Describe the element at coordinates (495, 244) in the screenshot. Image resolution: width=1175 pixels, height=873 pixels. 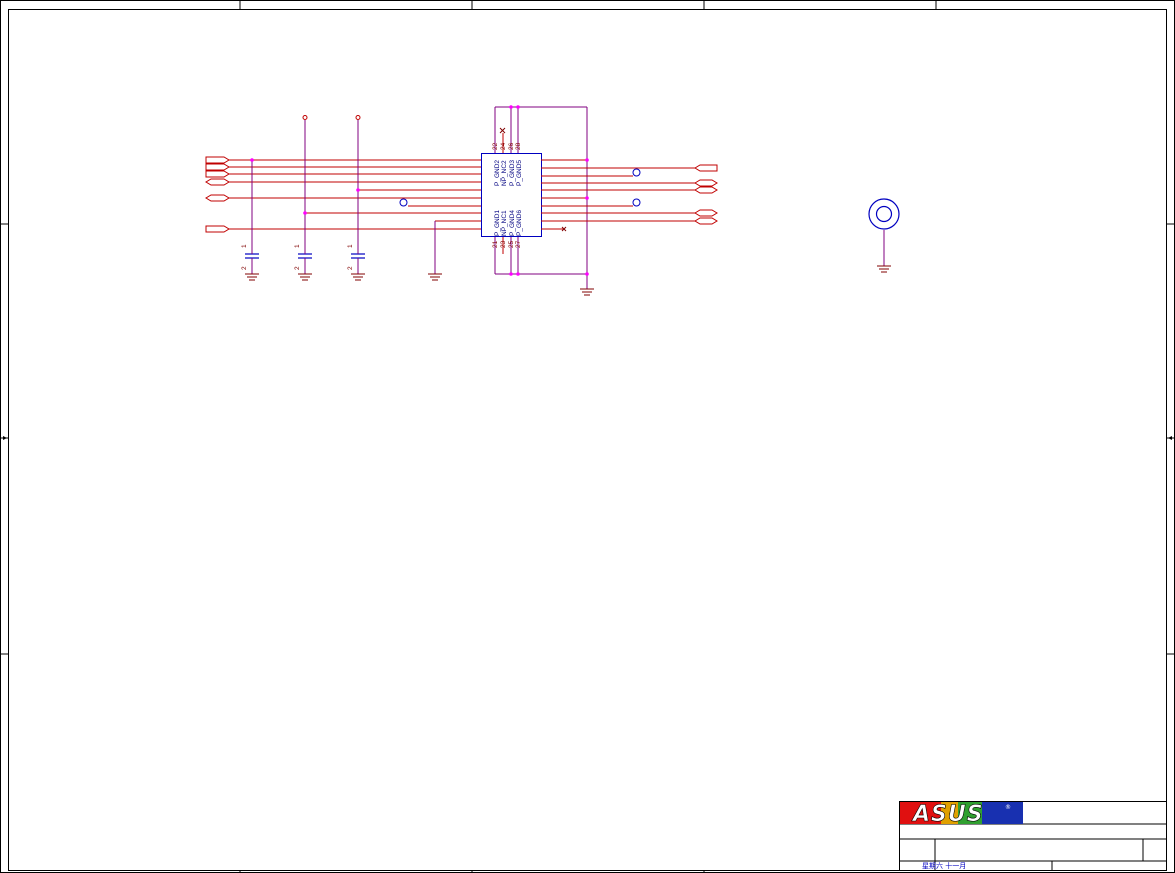
I see `ic-pin-number: 21` at that location.